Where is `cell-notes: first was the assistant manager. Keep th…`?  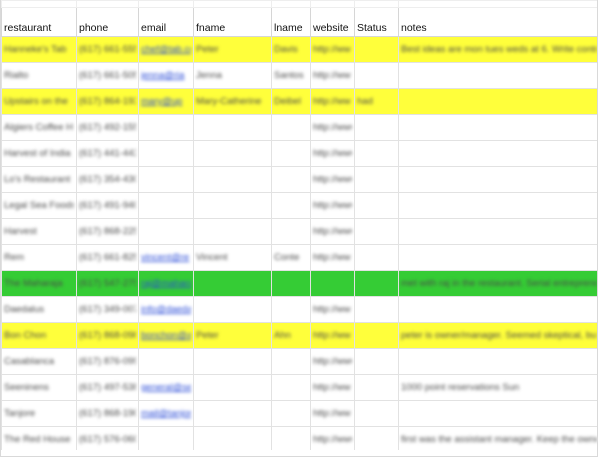 cell-notes: first was the assistant manager. Keep th… is located at coordinates (497, 439).